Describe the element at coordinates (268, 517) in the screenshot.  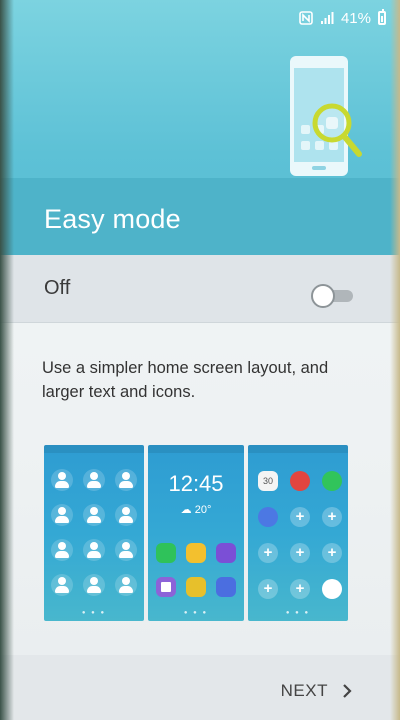
I see `settings-app-icon` at that location.